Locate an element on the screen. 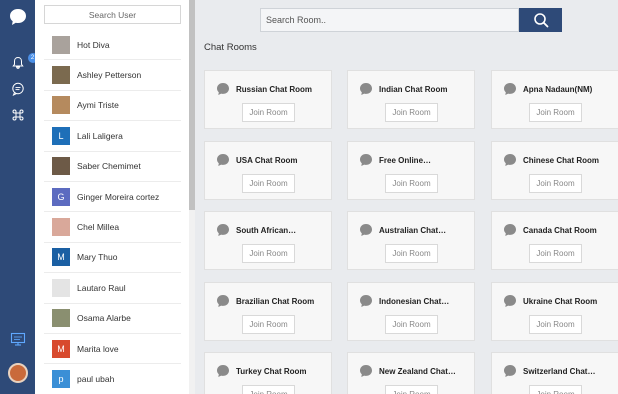  room-card: Free Online… Join Room is located at coordinates (411, 170).